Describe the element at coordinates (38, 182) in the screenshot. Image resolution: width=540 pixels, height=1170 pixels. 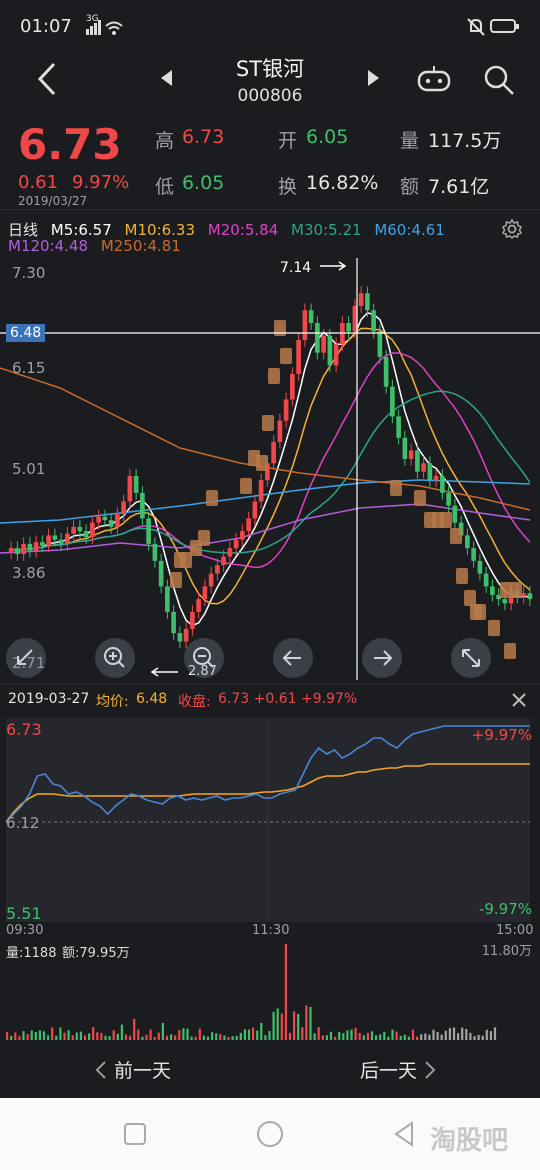
I see `price-change: 0.61` at that location.